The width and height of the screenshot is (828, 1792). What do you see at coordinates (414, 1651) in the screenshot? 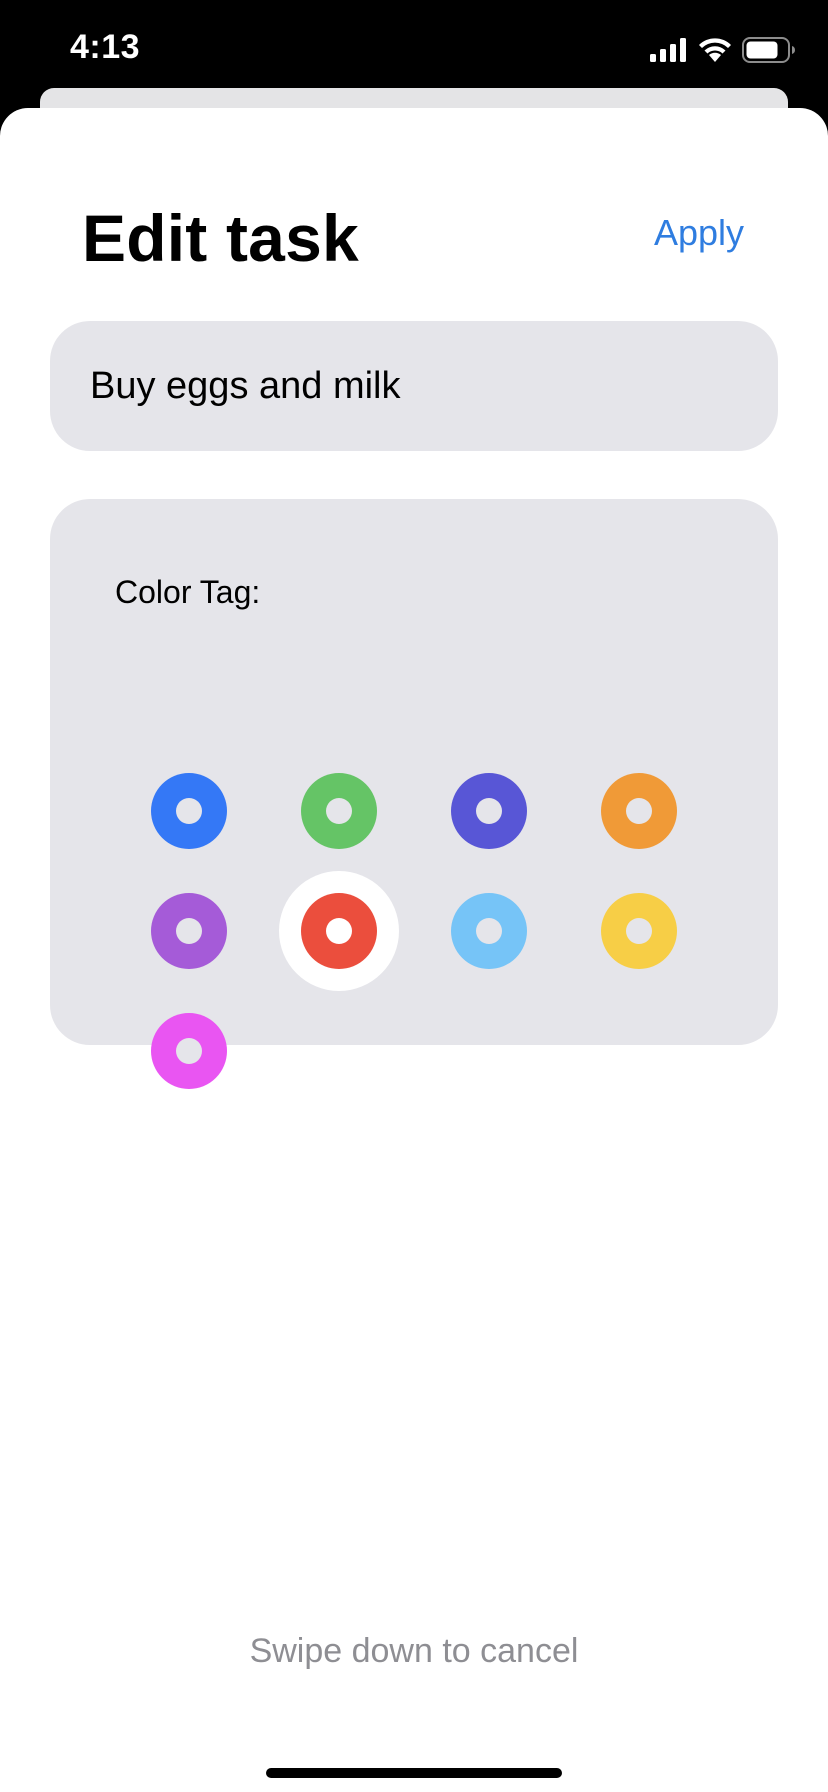
I see `swipe-cancel-hint: Swipe down to cancel` at bounding box center [414, 1651].